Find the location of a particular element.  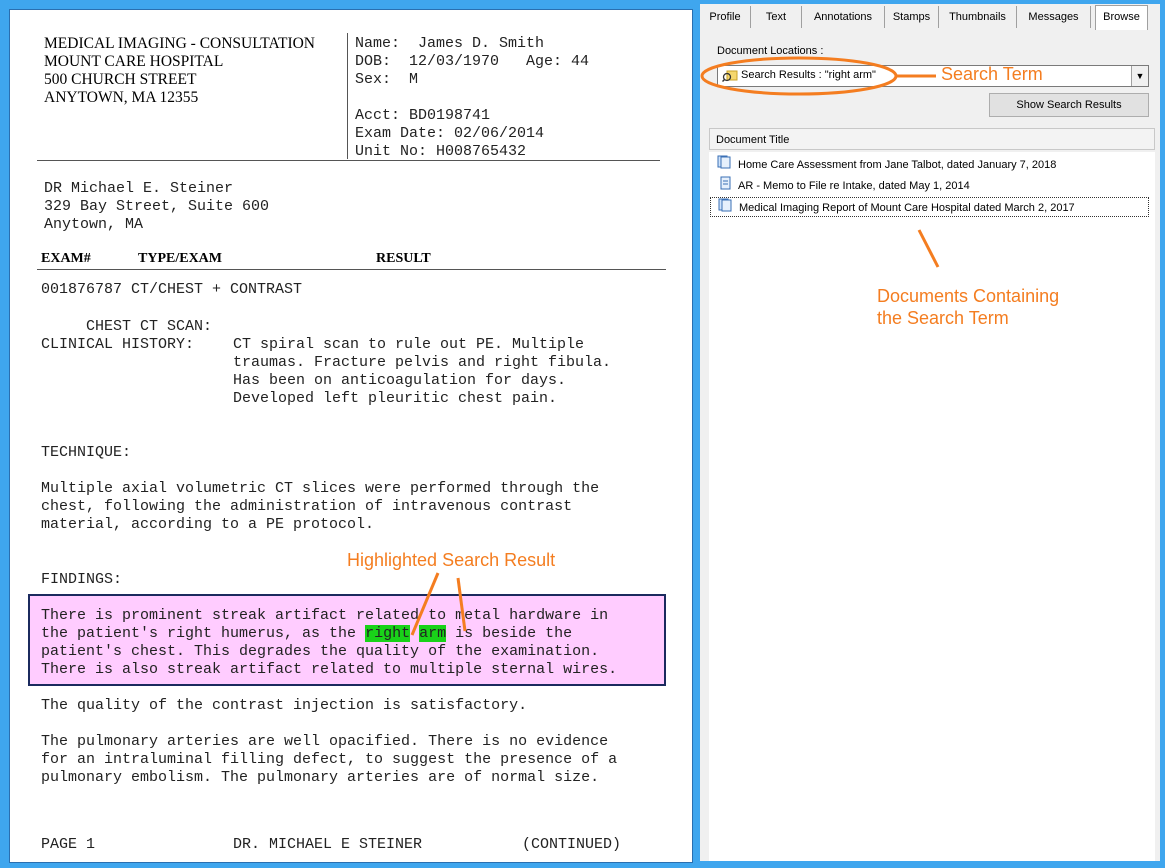

annotation-arrows is located at coordinates (438, 604).